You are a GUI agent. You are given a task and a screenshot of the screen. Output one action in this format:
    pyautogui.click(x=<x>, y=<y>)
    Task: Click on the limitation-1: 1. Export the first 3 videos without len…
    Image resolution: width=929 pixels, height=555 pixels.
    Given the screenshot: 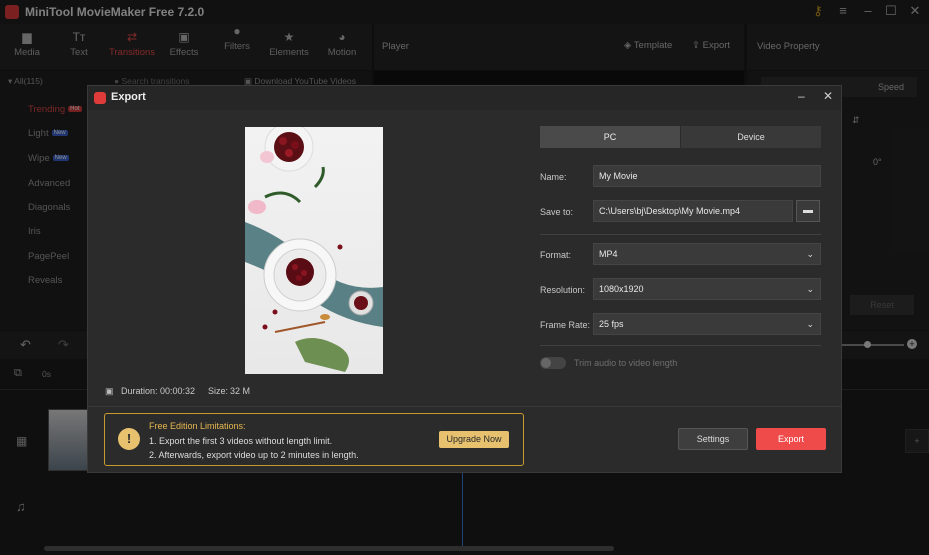 What is the action you would take?
    pyautogui.click(x=241, y=441)
    